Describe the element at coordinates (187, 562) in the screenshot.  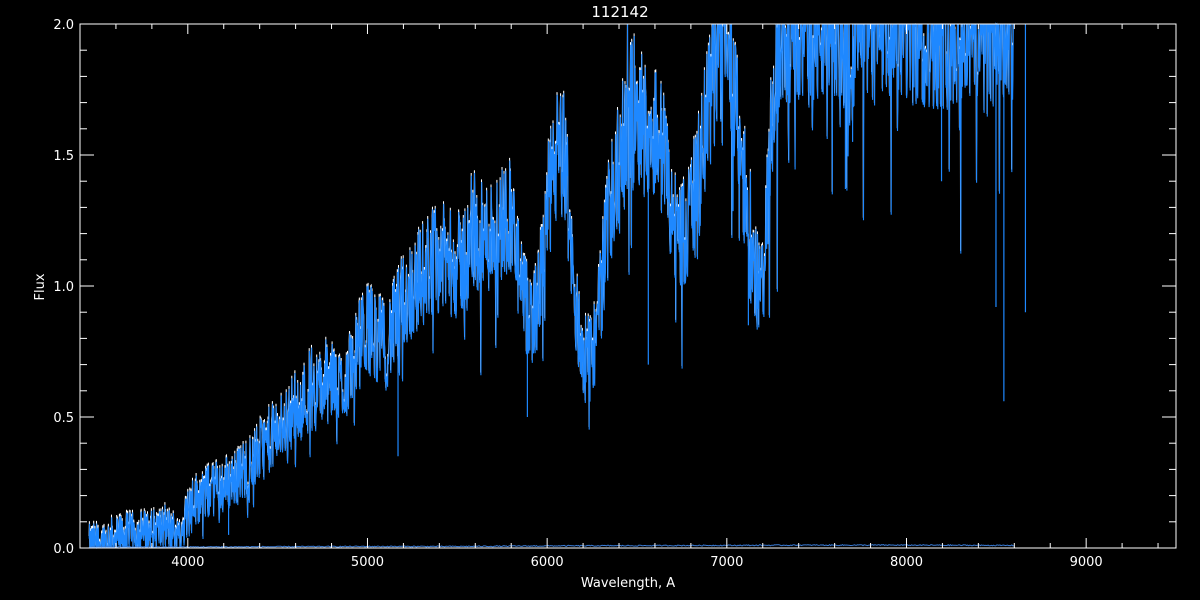
I see `x-tick-label: 4000` at that location.